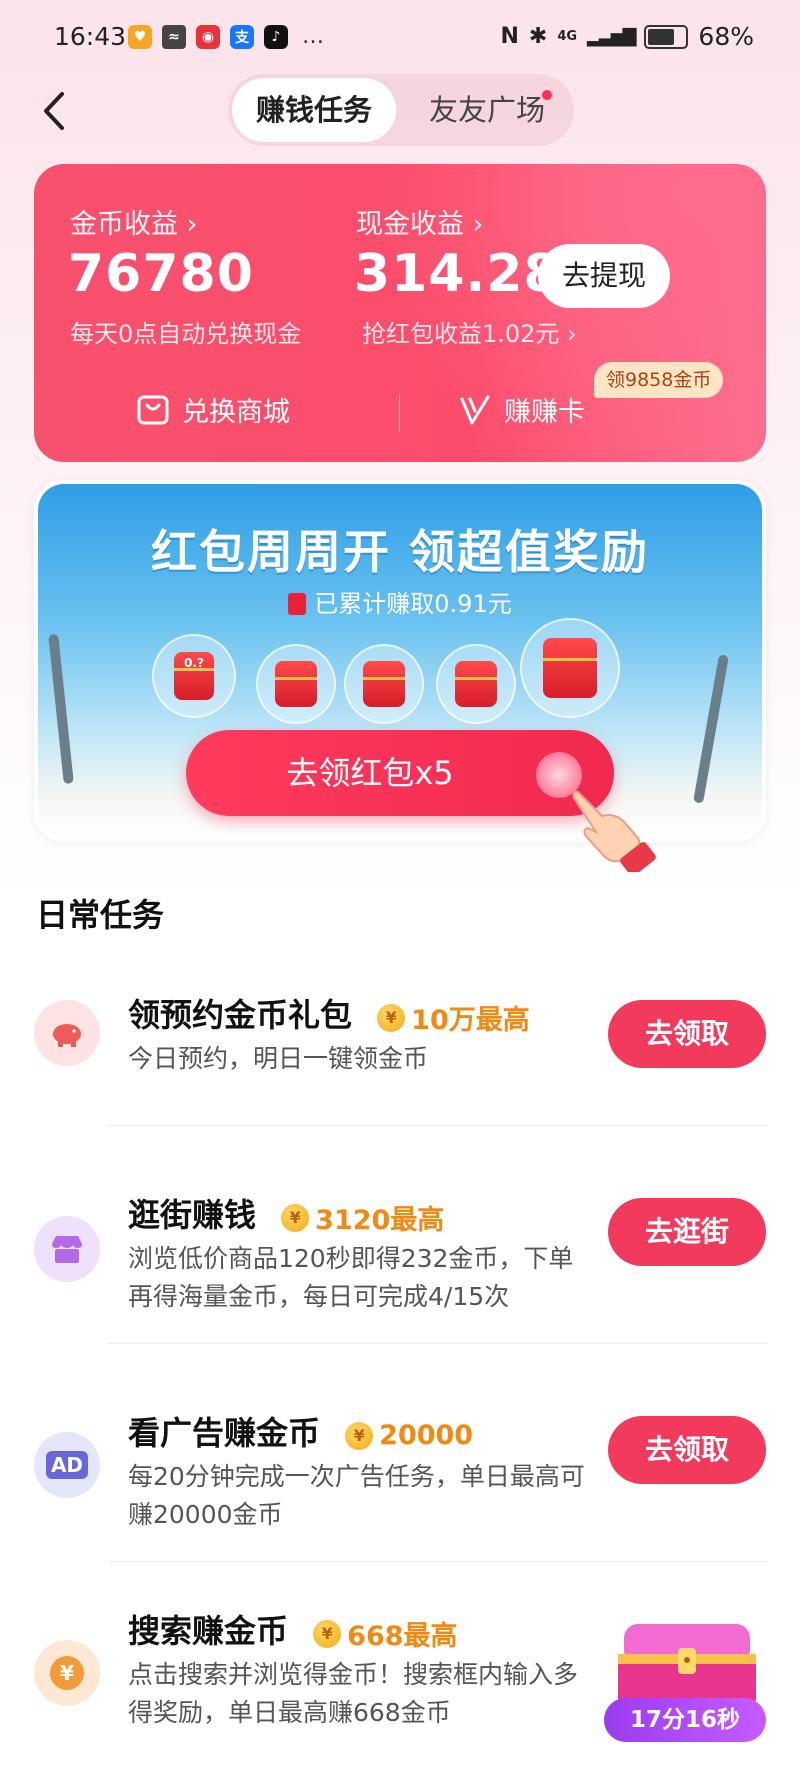 This screenshot has height=1778, width=800. Describe the element at coordinates (469, 331) in the screenshot. I see `red-packet-income-link: 抢红包收益1.02元 ›` at that location.